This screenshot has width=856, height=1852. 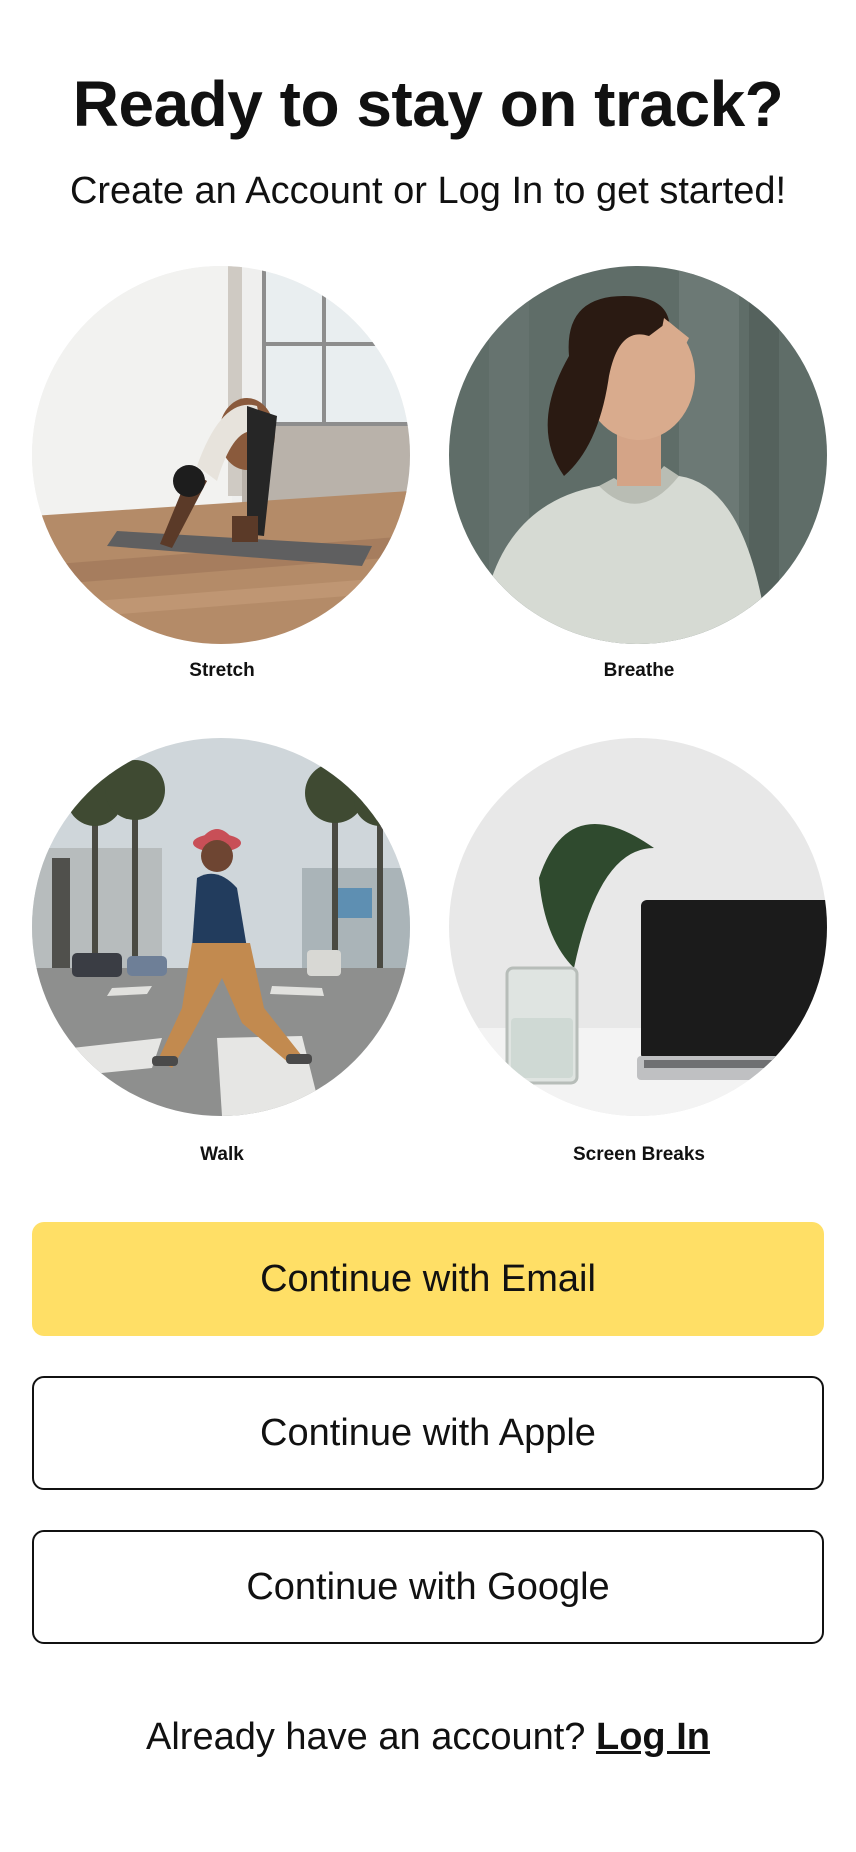 I want to click on continue-with-email-label: Continue with Email, so click(x=428, y=1278).